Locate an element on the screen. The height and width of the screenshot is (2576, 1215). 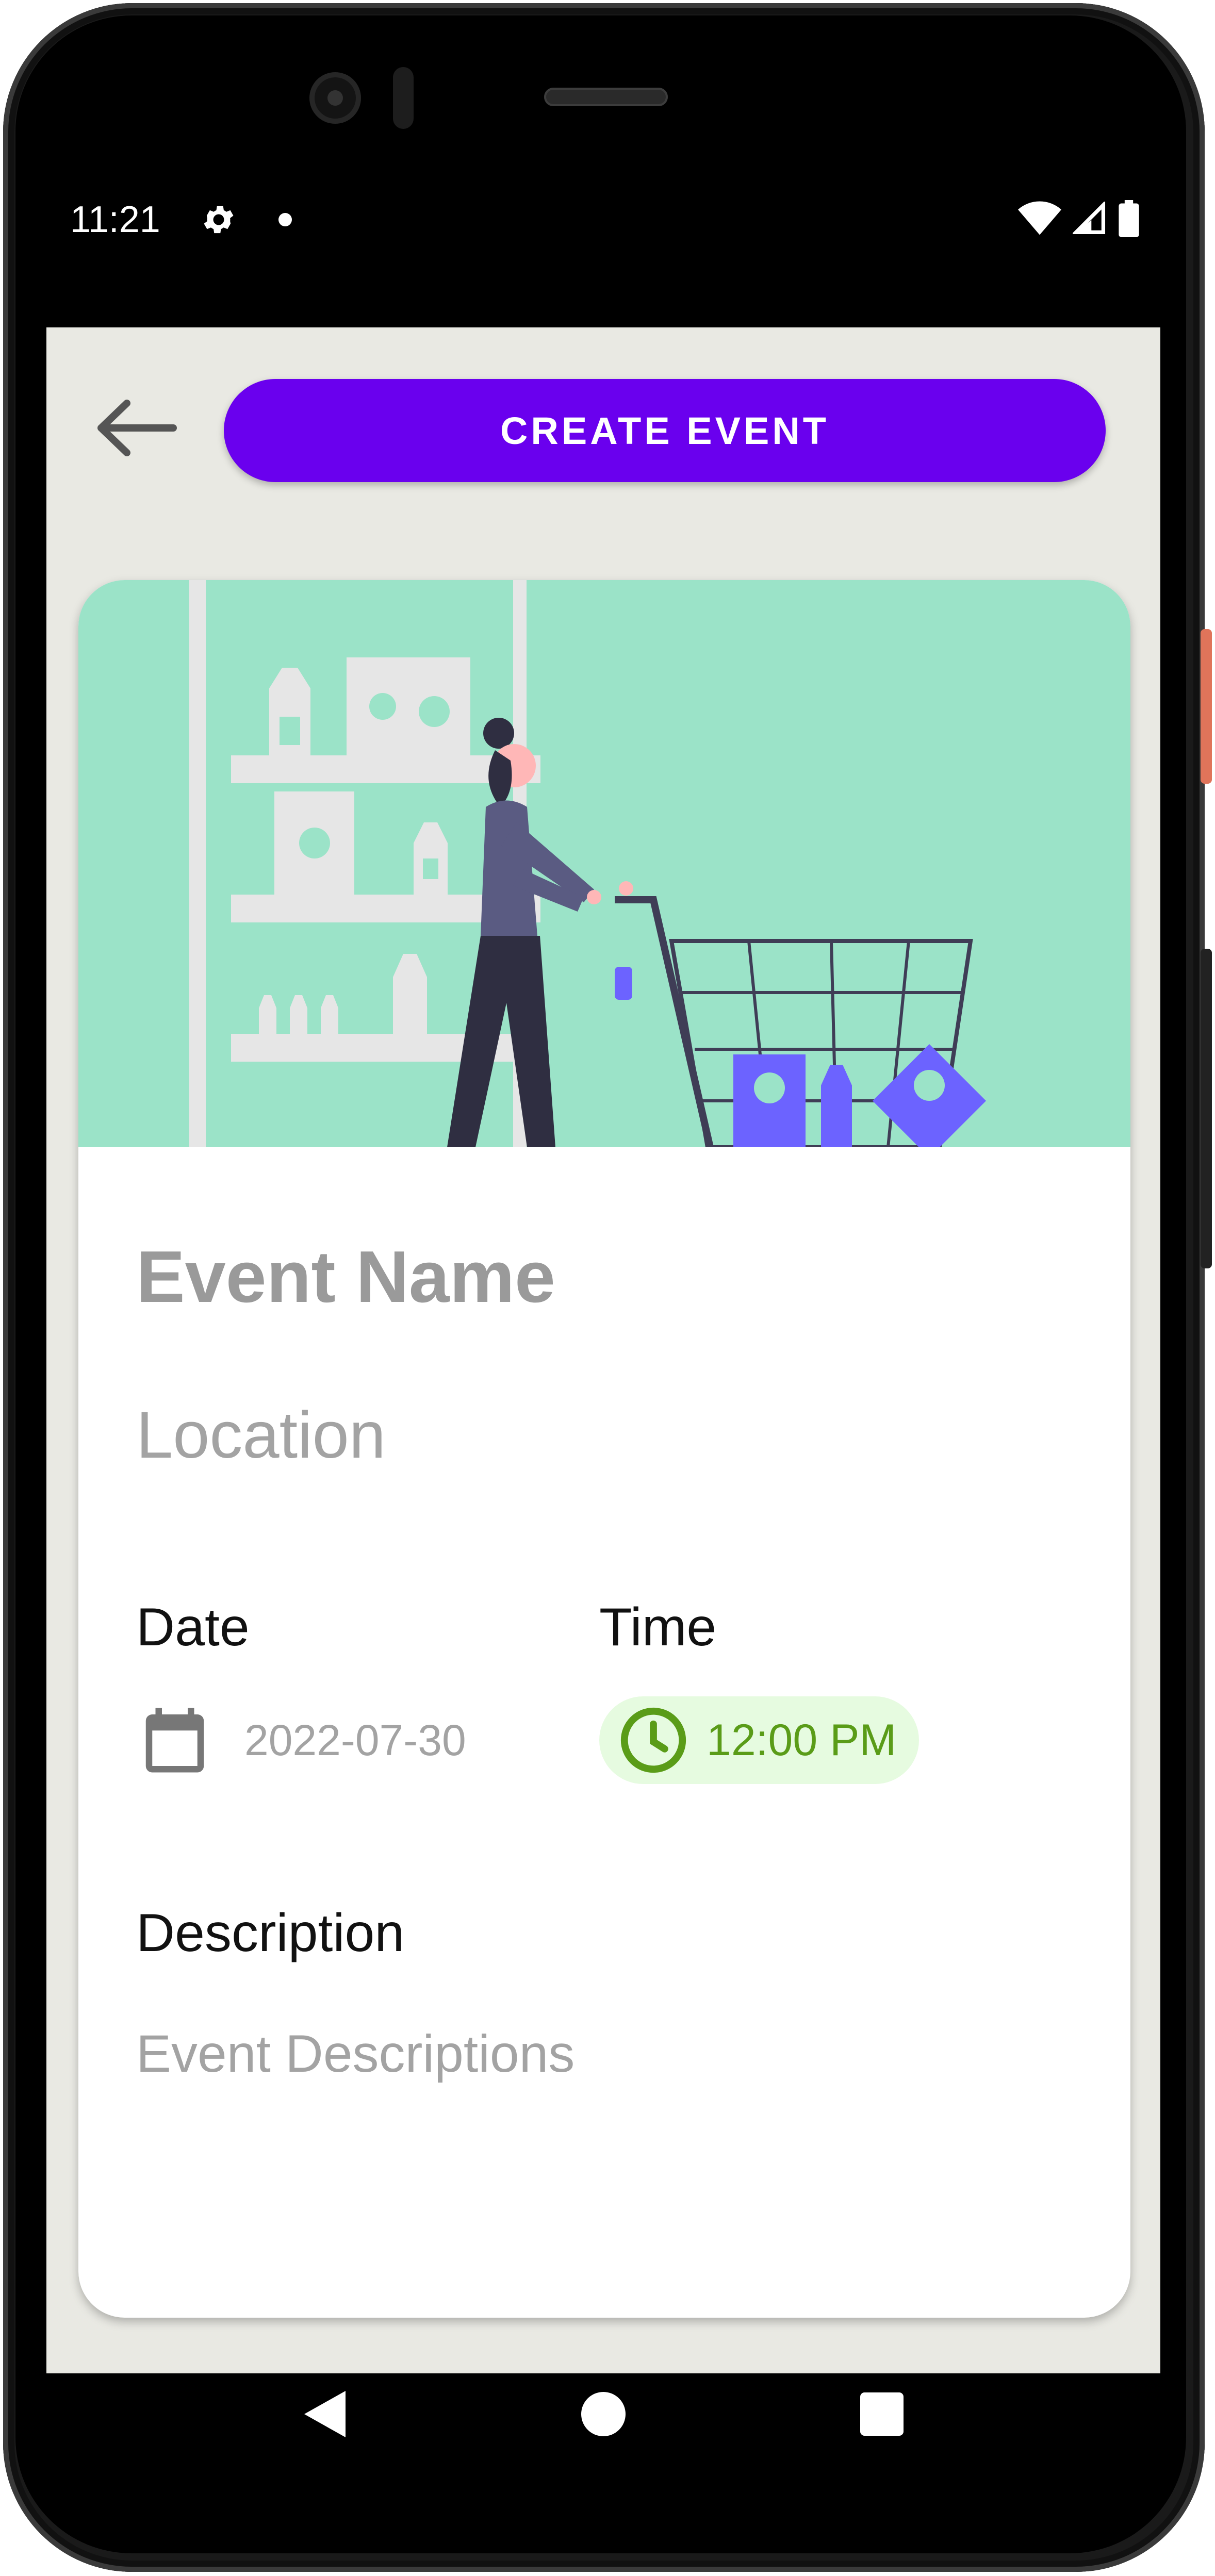
time-value: 12:00 PM is located at coordinates (802, 1740).